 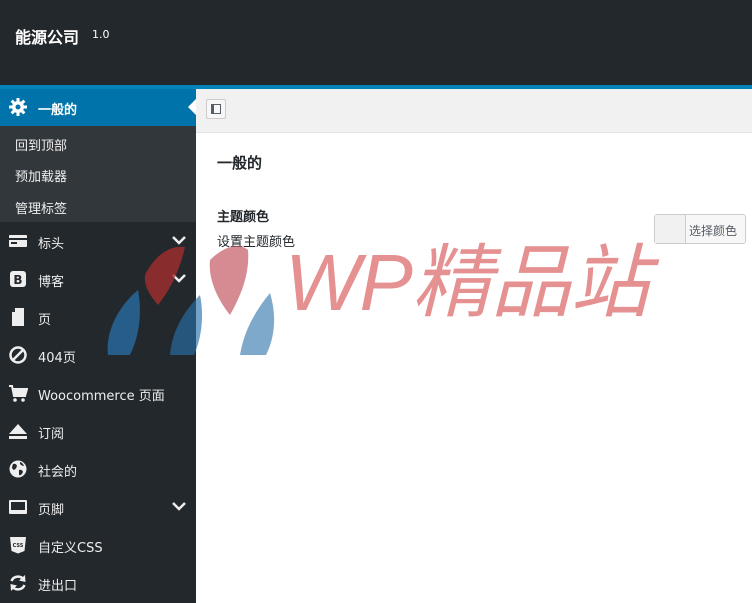 I want to click on sidebar-item-blog: B 博客, so click(x=98, y=279).